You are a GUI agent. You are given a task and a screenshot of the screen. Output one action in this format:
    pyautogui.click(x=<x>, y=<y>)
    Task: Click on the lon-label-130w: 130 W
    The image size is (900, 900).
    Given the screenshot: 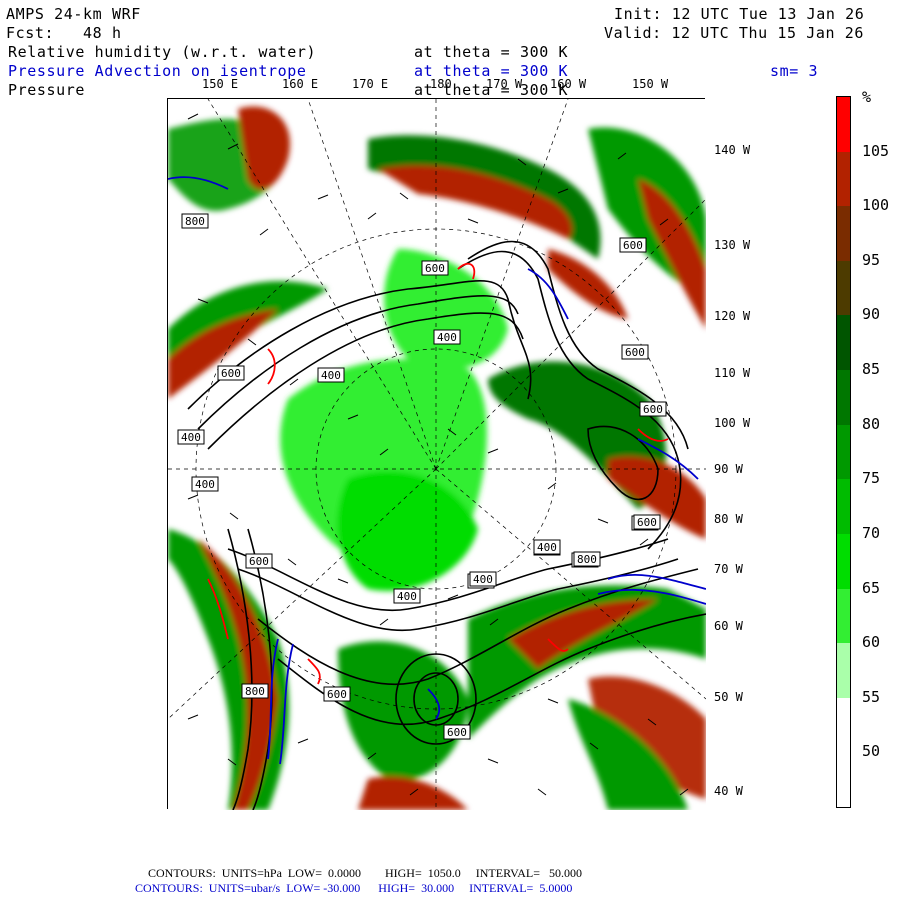 What is the action you would take?
    pyautogui.click(x=732, y=245)
    